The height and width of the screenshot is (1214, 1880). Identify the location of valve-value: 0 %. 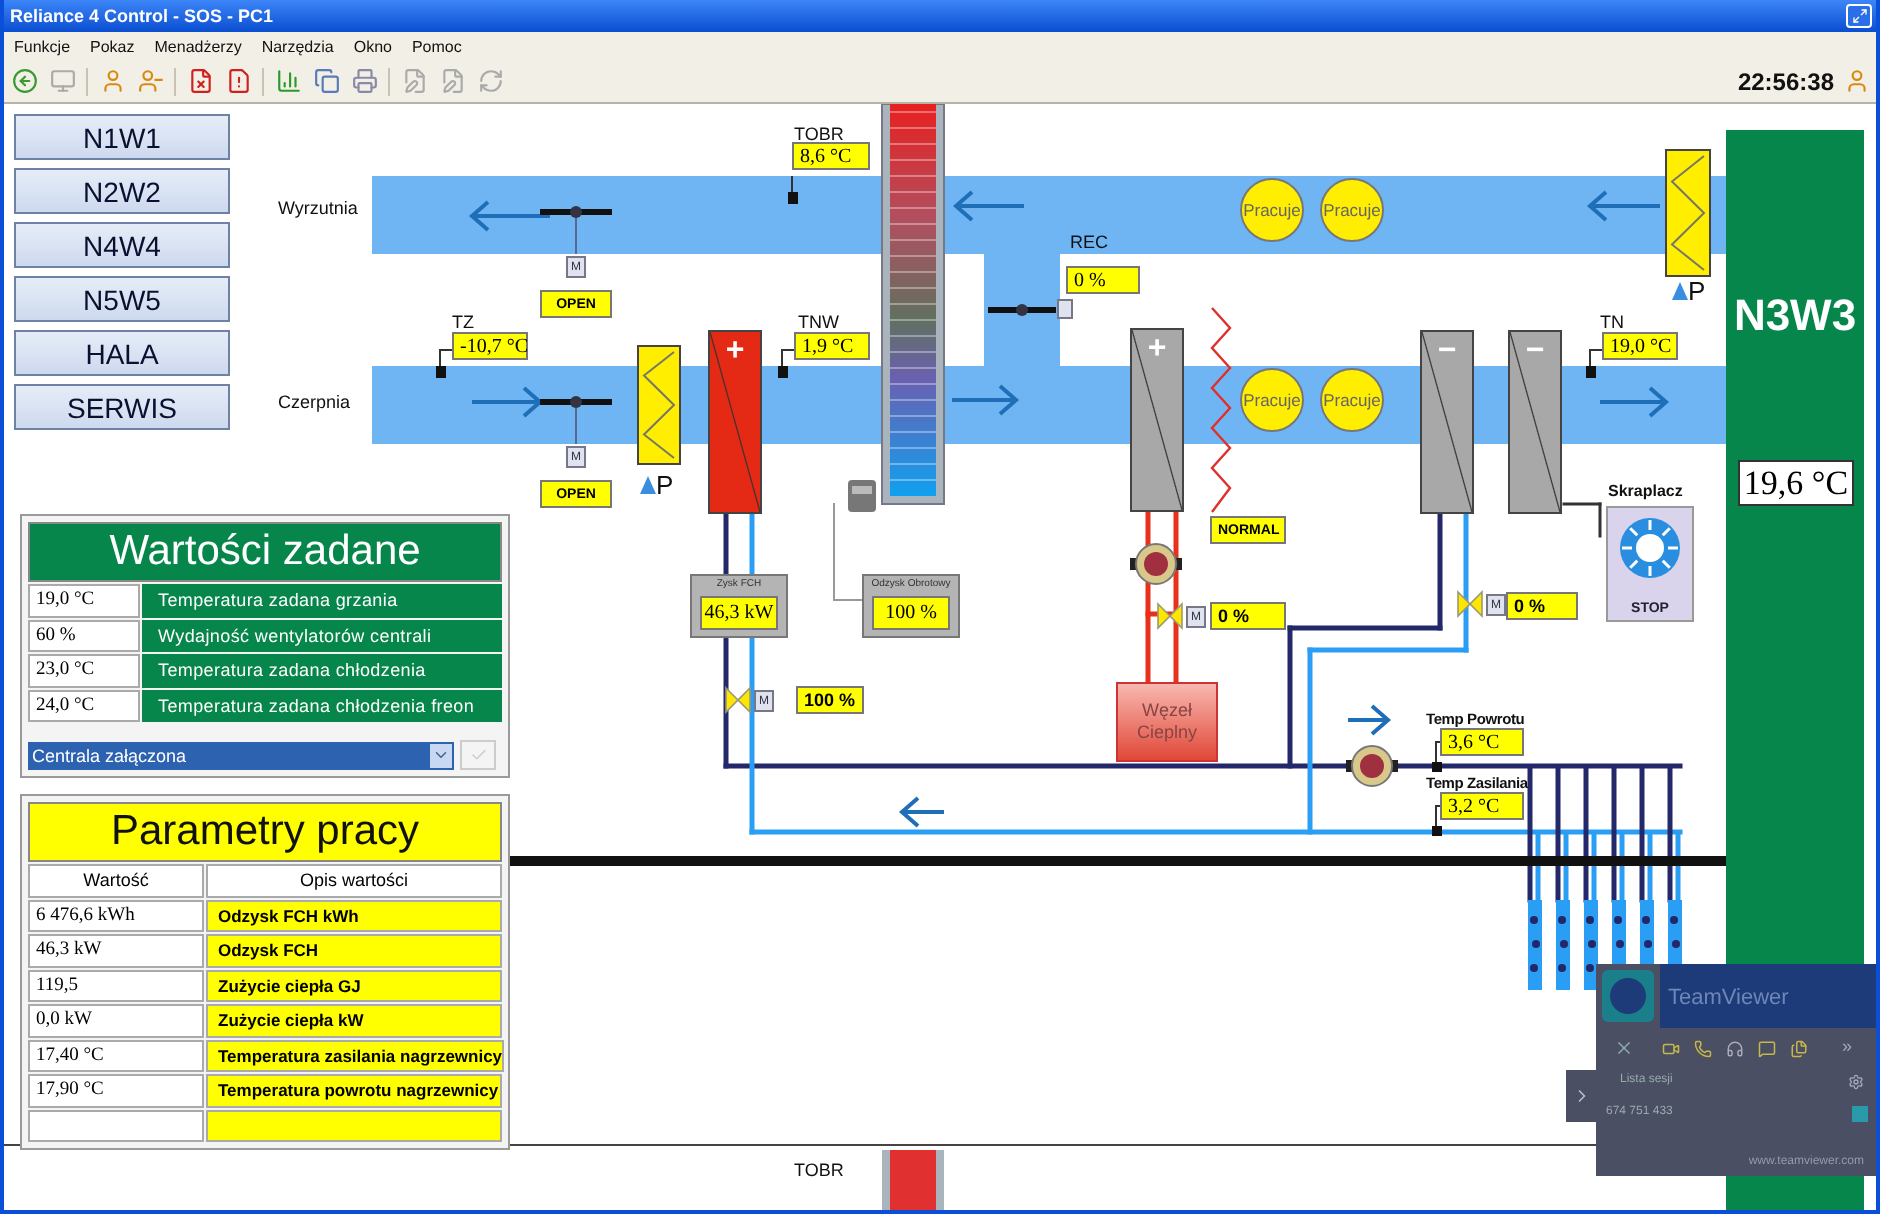
(1542, 606).